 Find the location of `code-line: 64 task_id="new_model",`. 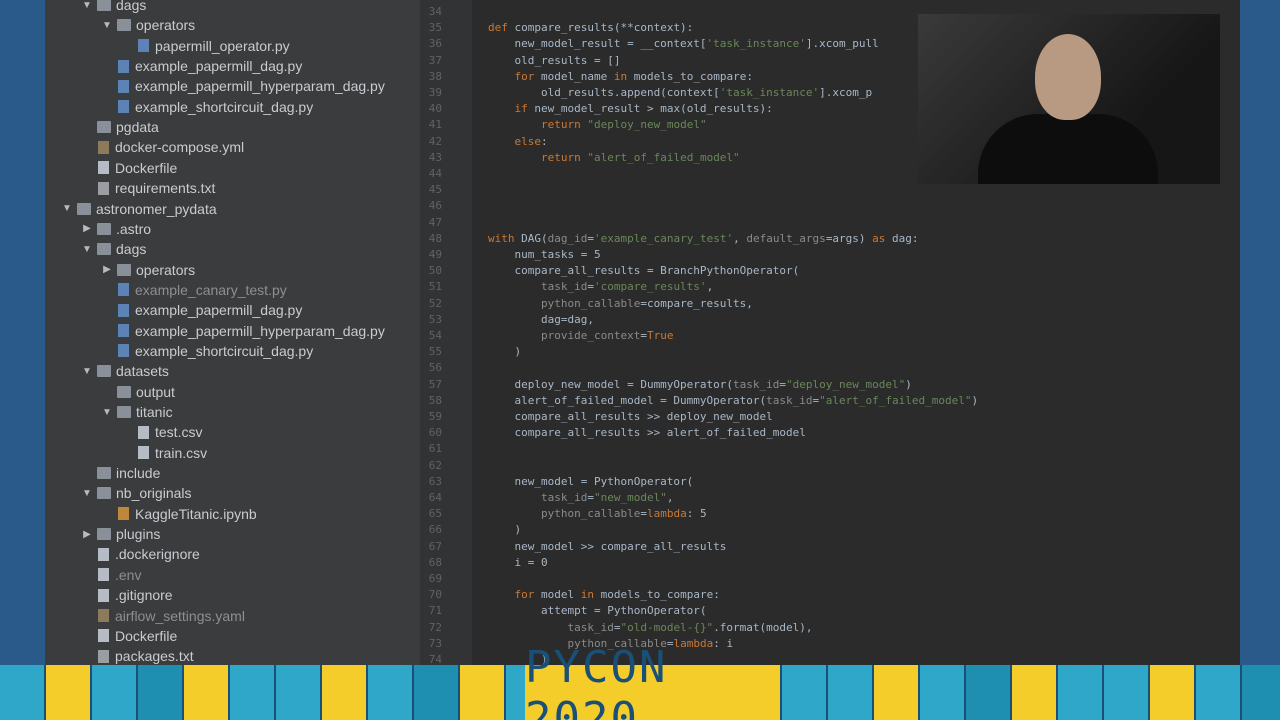

code-line: 64 task_id="new_model", is located at coordinates (830, 498).